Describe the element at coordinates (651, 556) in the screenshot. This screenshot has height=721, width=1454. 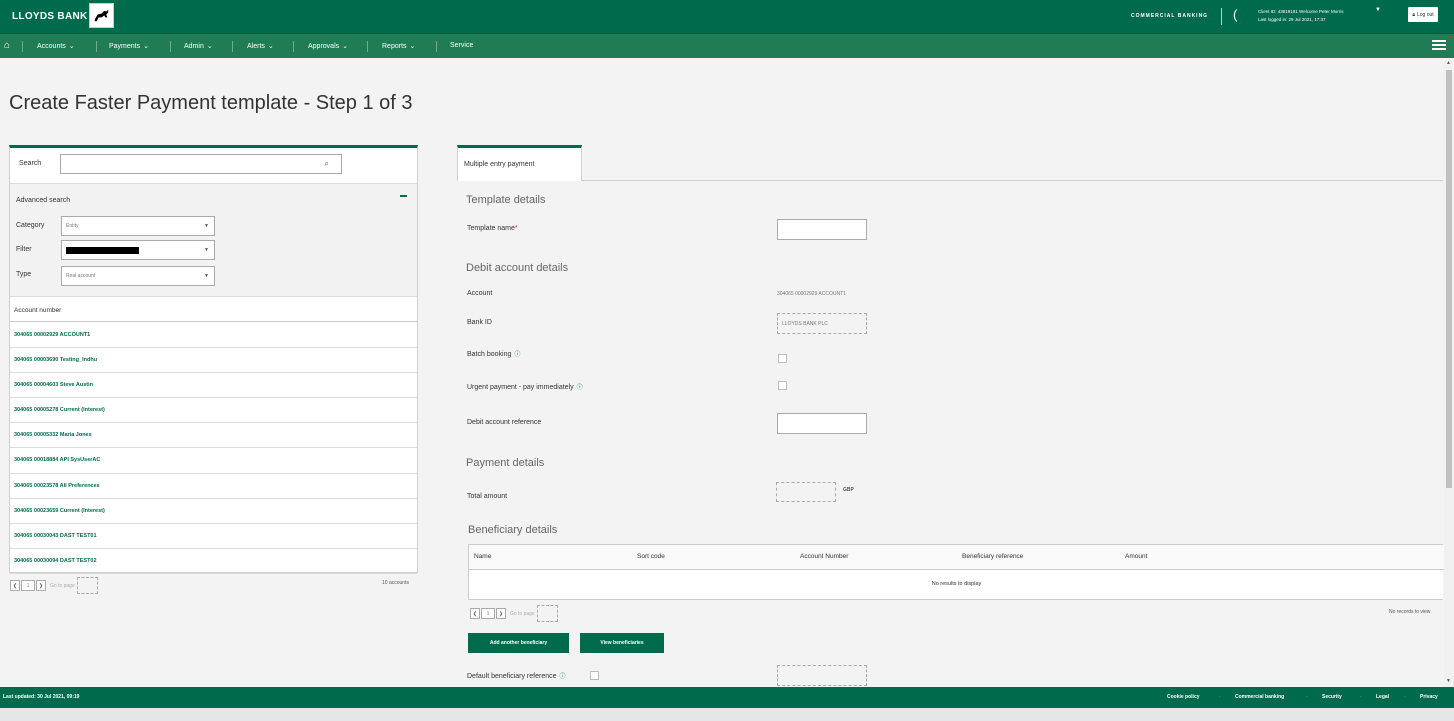
I see `column-sort-code: Sort code` at that location.